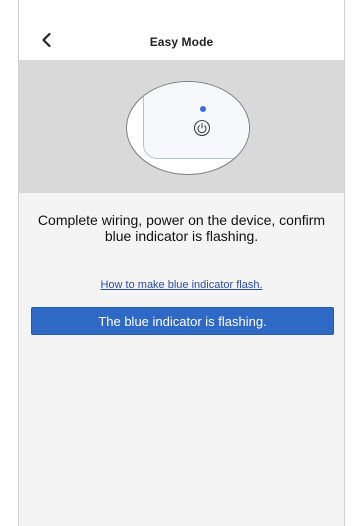 The height and width of the screenshot is (526, 364). I want to click on power-icon, so click(202, 128).